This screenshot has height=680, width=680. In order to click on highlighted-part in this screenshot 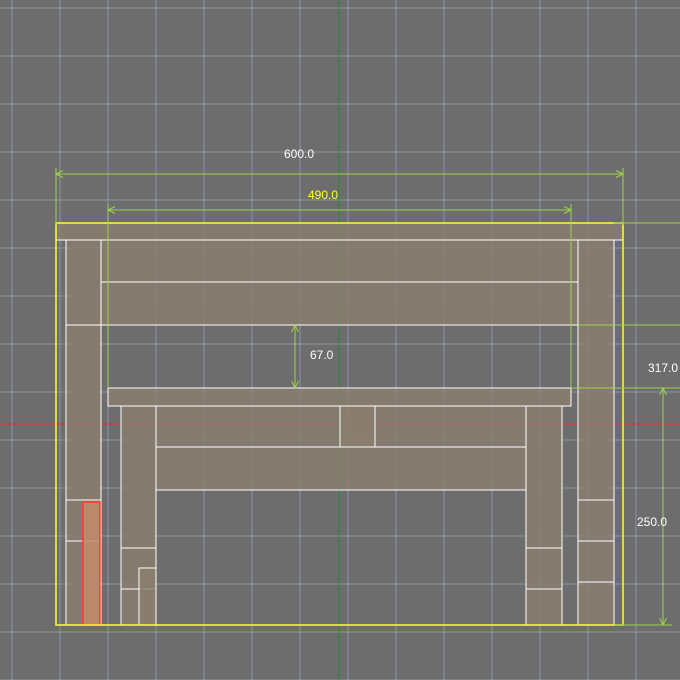, I will do `click(91, 563)`.